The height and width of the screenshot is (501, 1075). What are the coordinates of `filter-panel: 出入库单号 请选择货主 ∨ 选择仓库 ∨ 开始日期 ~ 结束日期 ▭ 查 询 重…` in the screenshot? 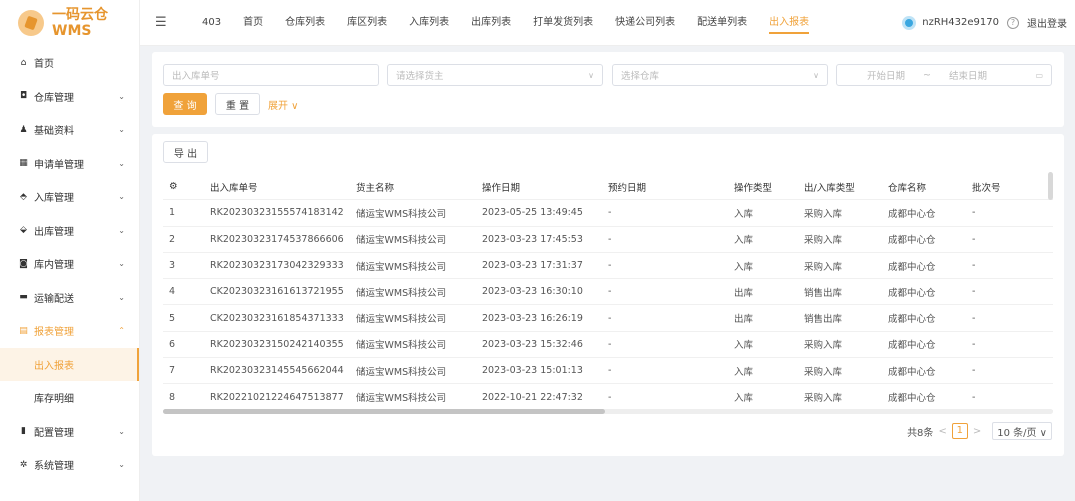 It's located at (608, 89).